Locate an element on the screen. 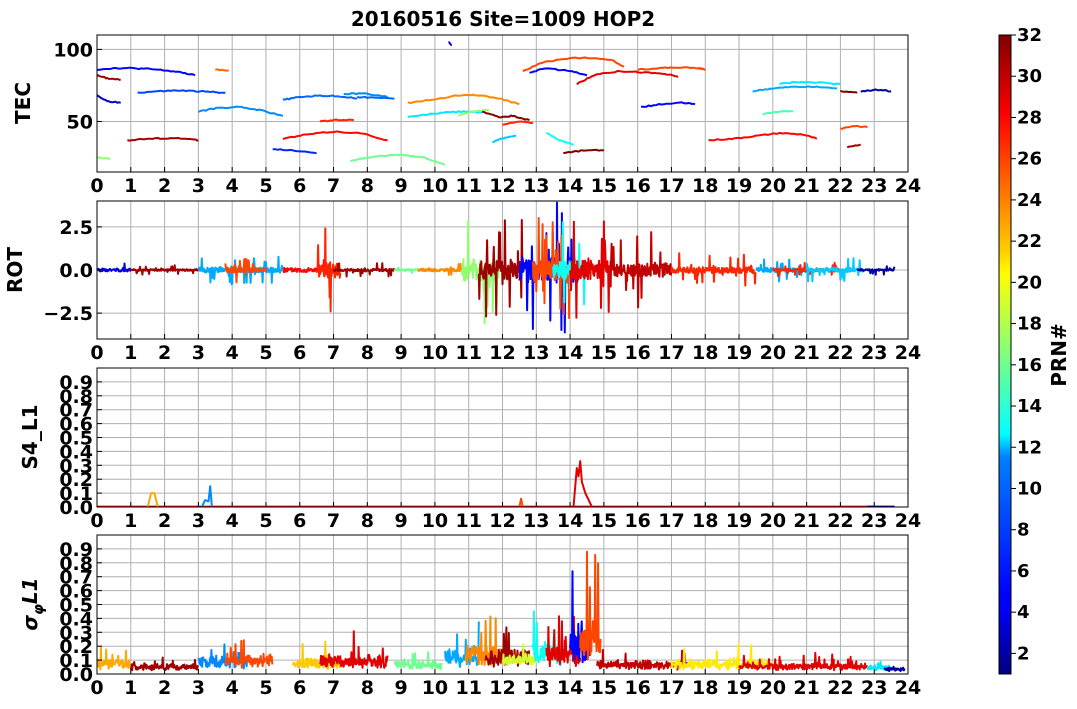 This screenshot has width=1077, height=709. x-tick-label: 5 is located at coordinates (265, 186).